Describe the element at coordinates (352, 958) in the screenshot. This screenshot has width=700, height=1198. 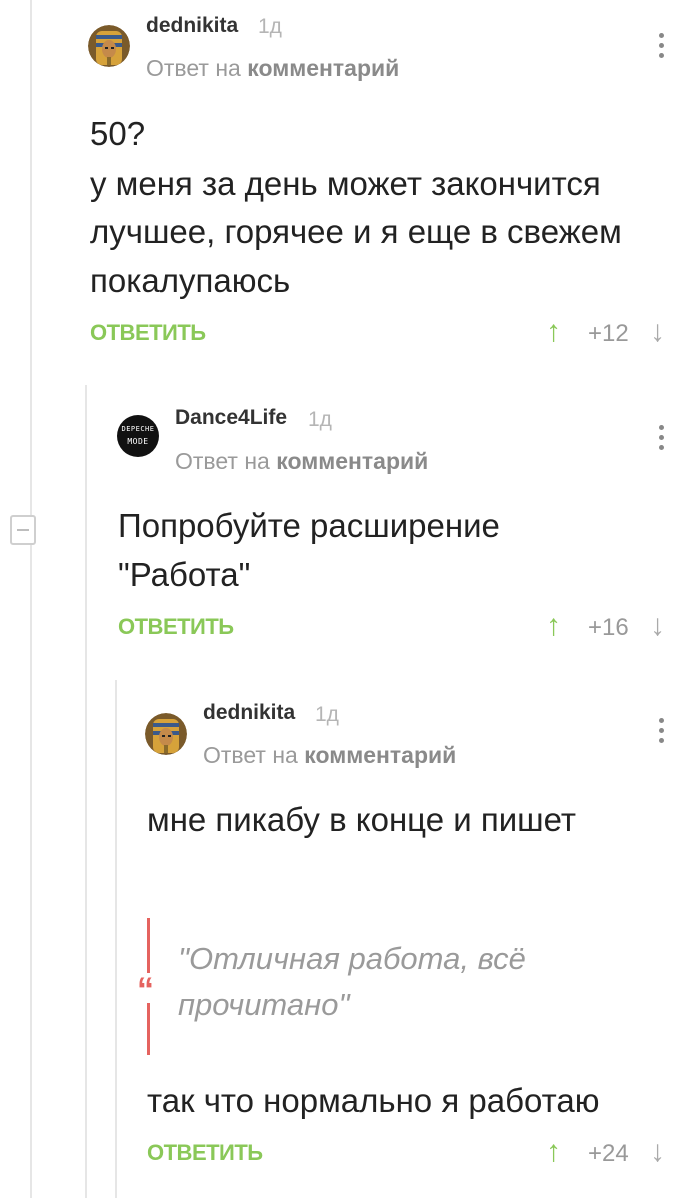
I see `quote-text-line: "Отличная работа, всё` at that location.